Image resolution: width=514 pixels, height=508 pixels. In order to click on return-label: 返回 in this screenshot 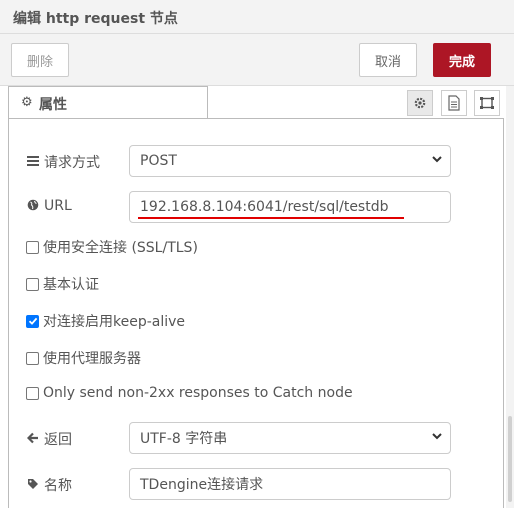, I will do `click(49, 439)`.